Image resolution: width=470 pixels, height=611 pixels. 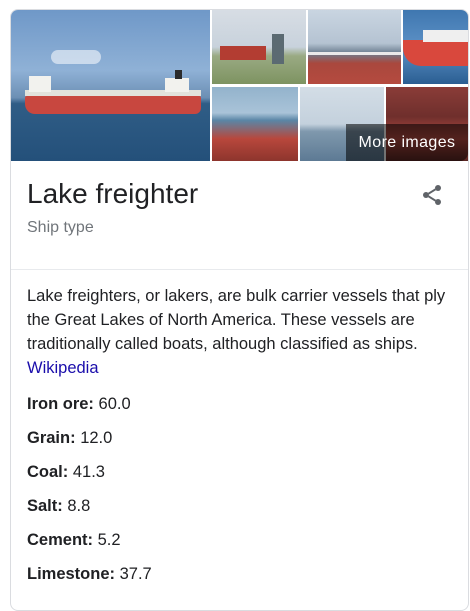 What do you see at coordinates (239, 506) in the screenshot?
I see `fact-salt: Salt: 8.8` at bounding box center [239, 506].